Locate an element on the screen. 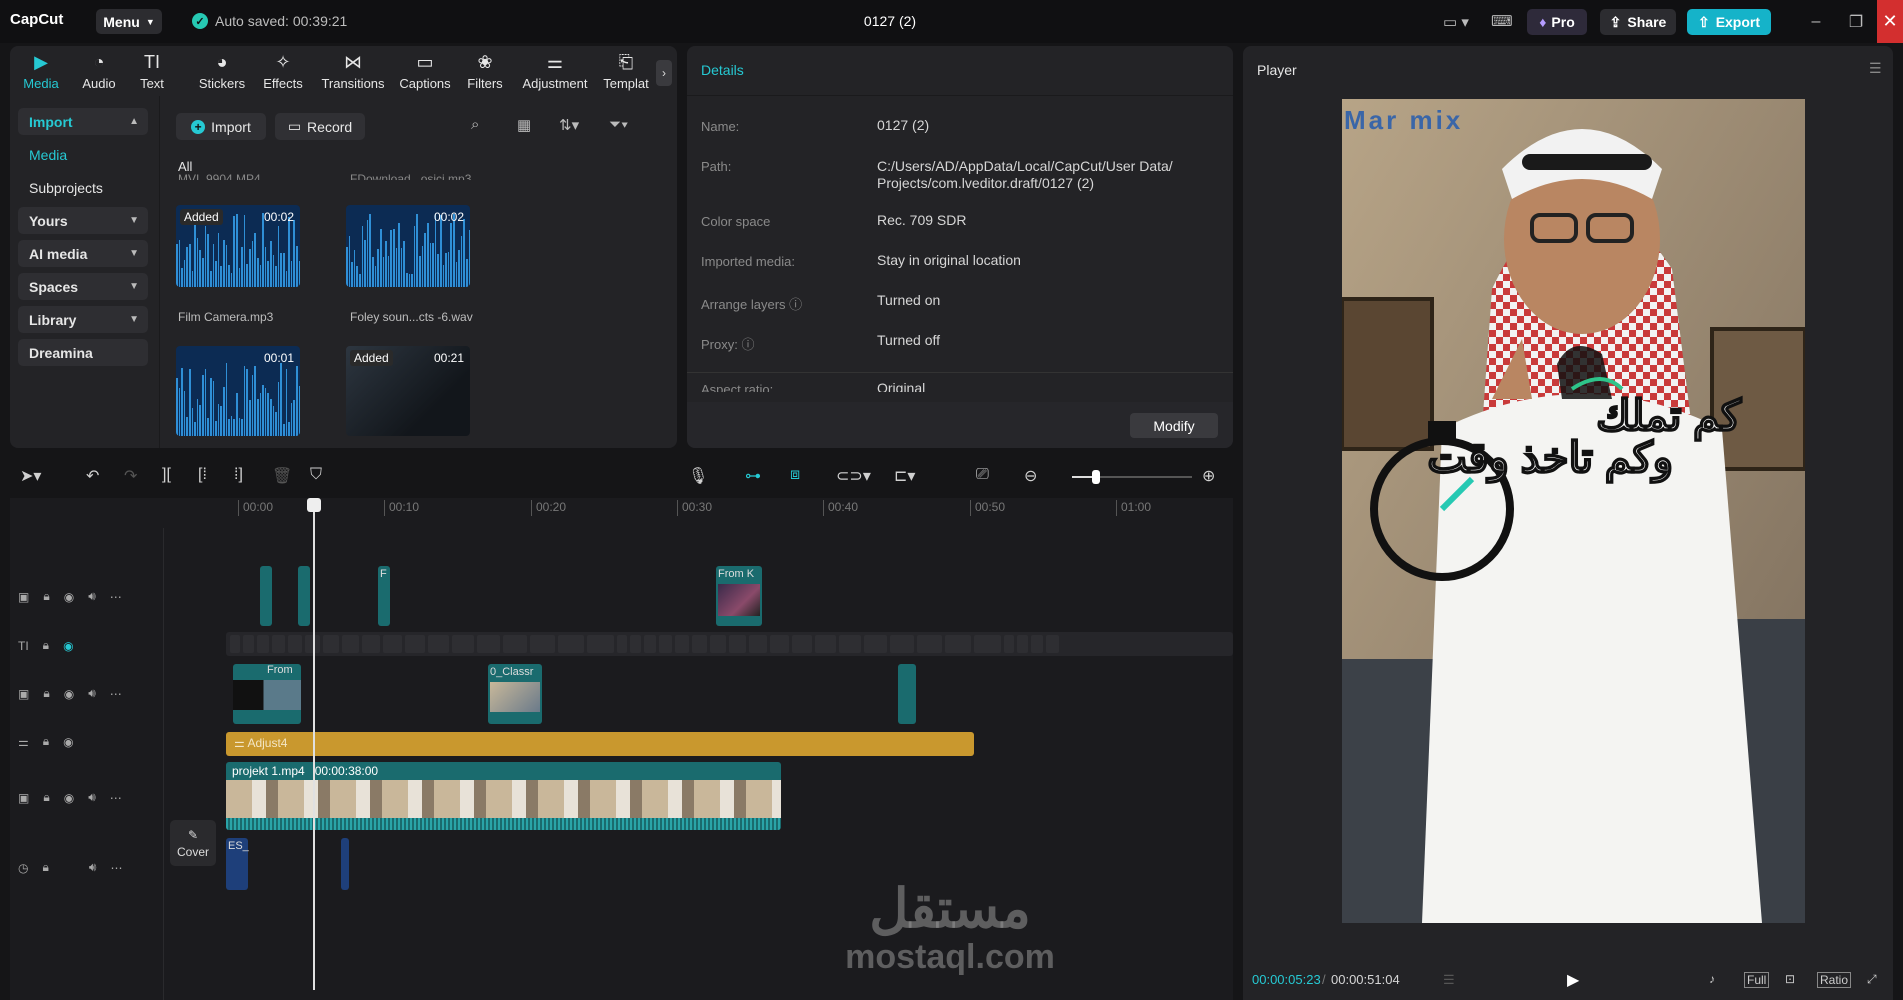 The width and height of the screenshot is (1903, 1000). sidebar-item-media: Media is located at coordinates (83, 154).